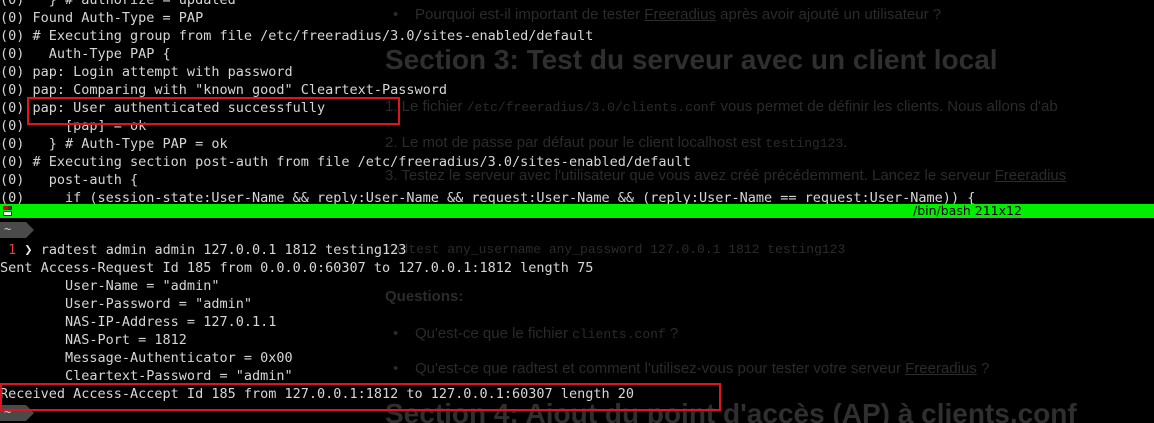 Image resolution: width=1154 pixels, height=423 pixels. I want to click on output-line: User-Password = "admin", so click(126, 304).